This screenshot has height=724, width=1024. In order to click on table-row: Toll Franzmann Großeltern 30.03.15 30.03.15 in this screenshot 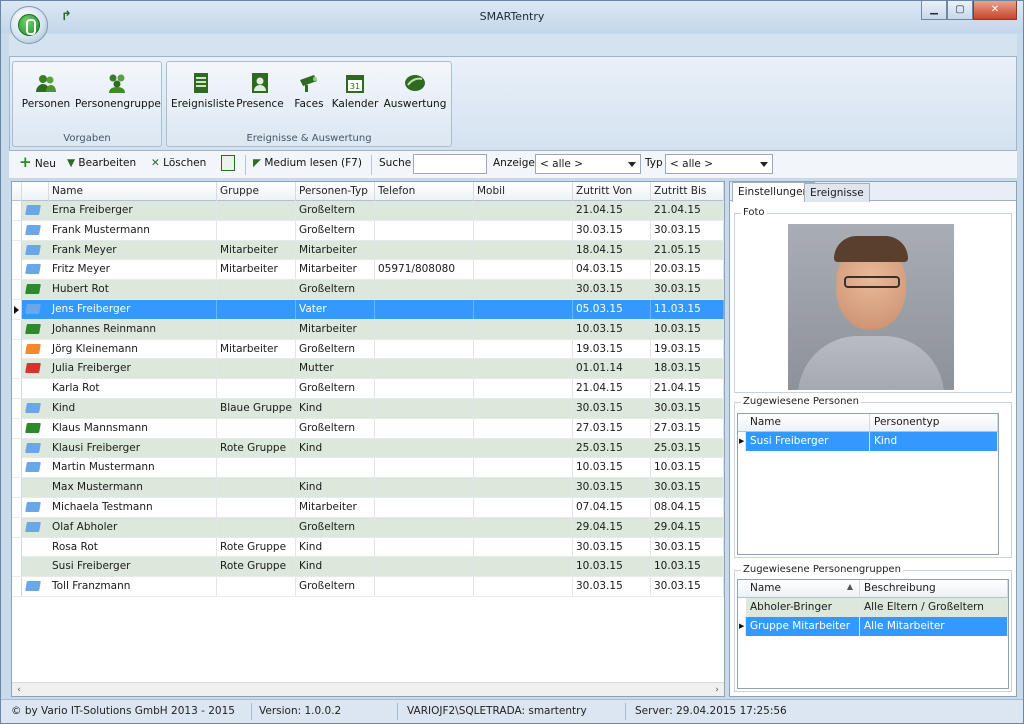, I will do `click(368, 587)`.